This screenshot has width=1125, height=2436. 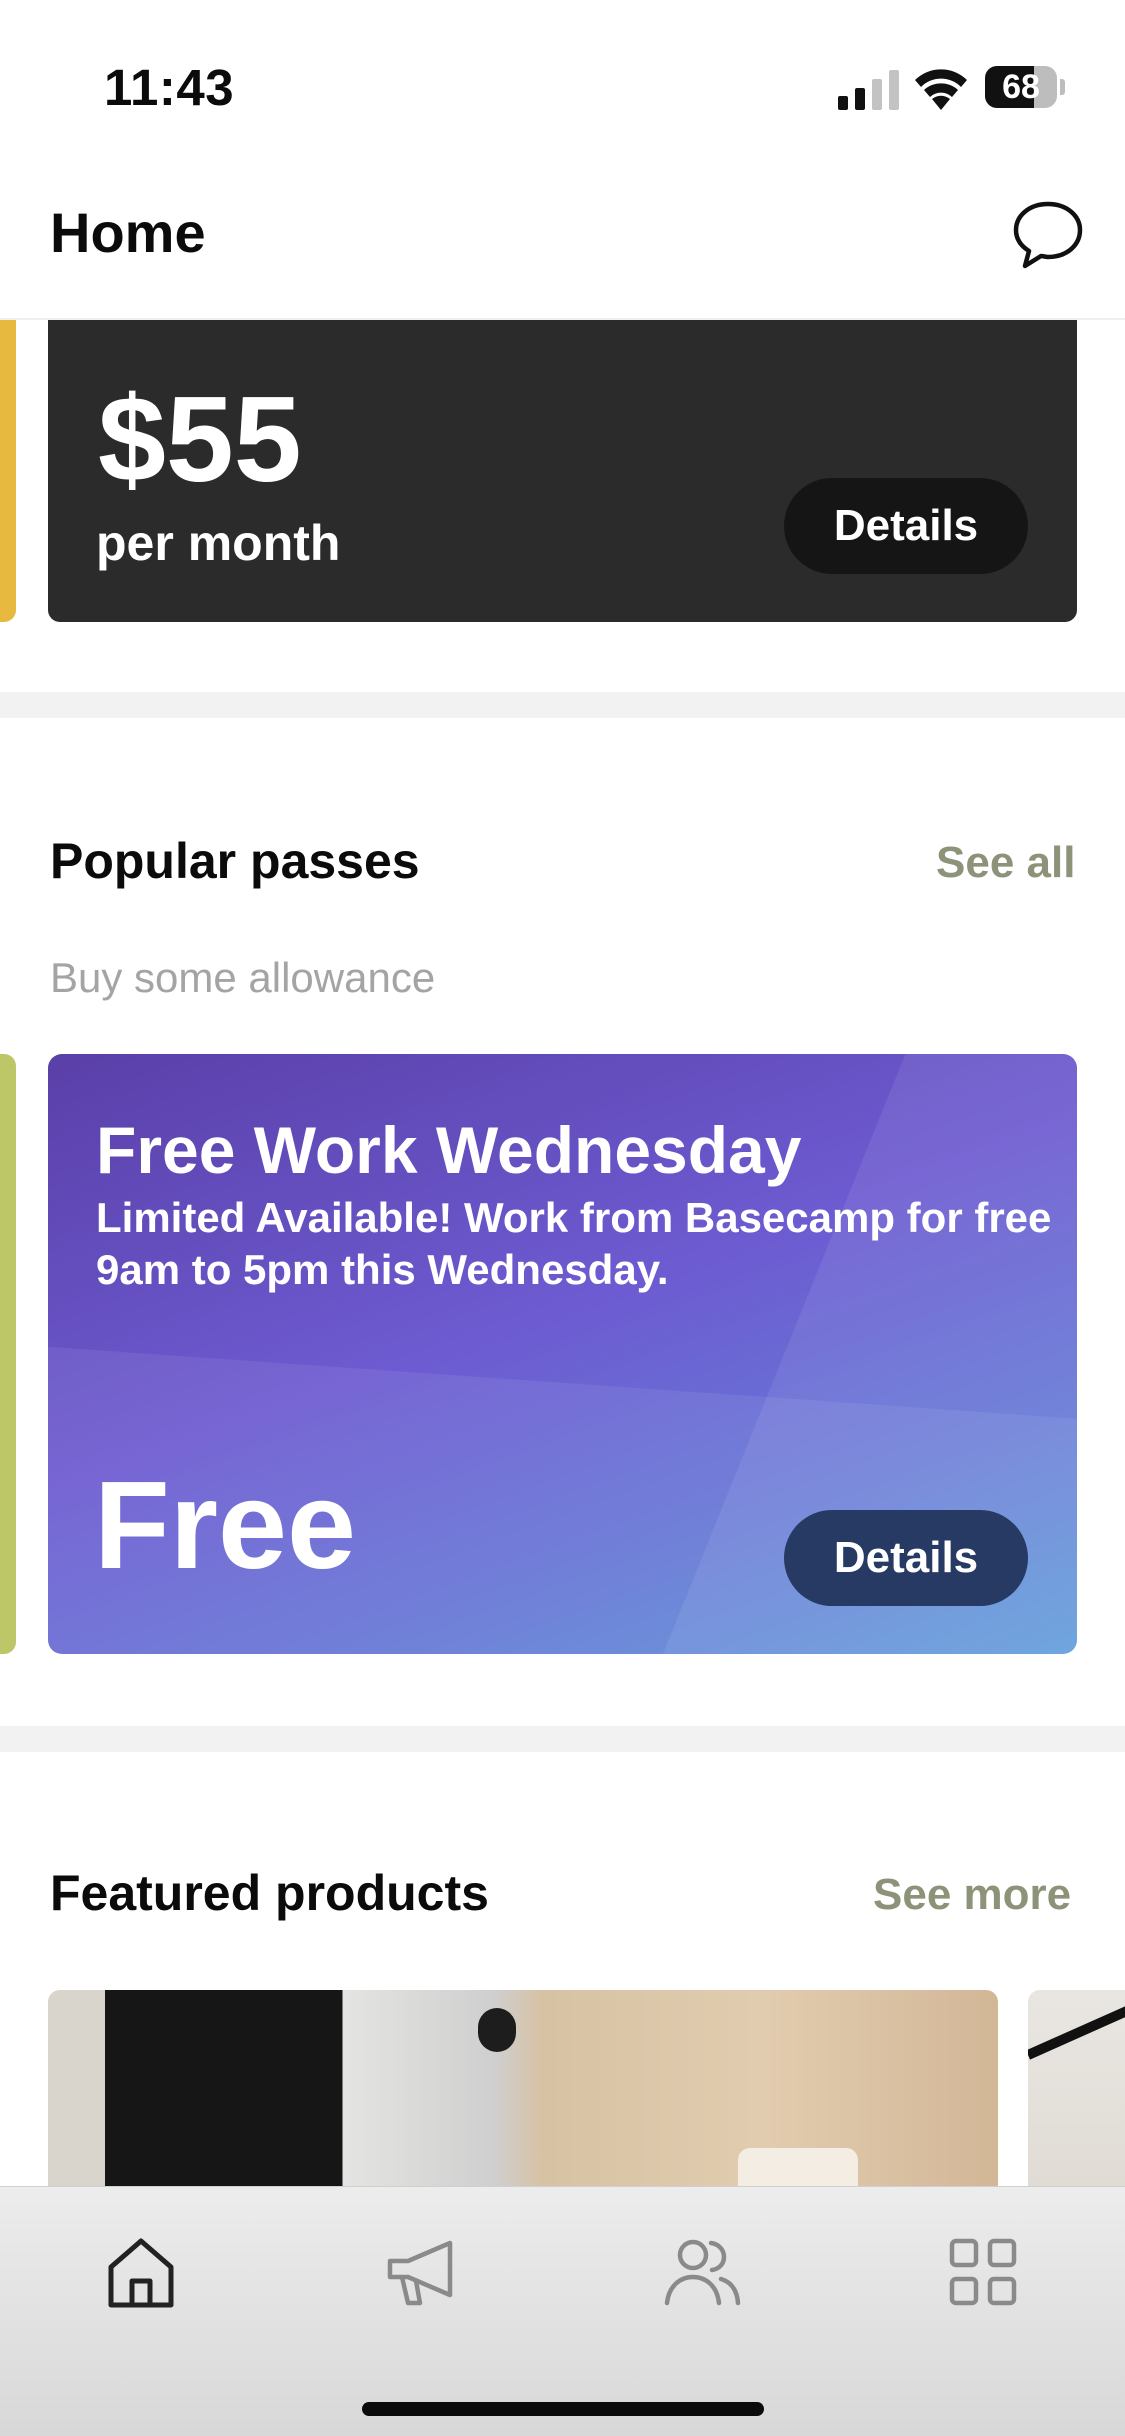 What do you see at coordinates (423, 2272) in the screenshot?
I see `megaphone-icon` at bounding box center [423, 2272].